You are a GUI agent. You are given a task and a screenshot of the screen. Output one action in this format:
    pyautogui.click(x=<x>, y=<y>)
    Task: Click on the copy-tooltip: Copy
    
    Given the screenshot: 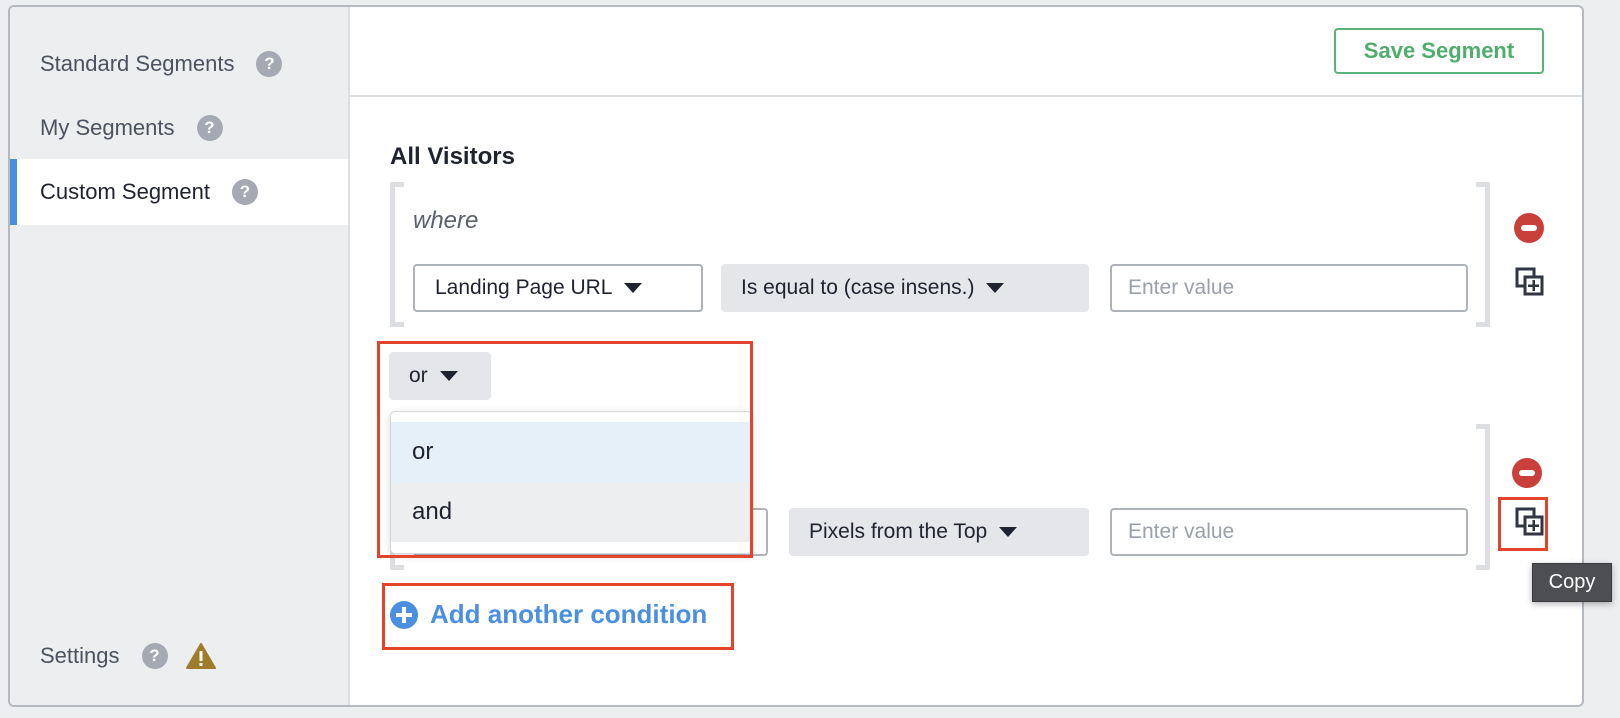 What is the action you would take?
    pyautogui.click(x=1572, y=582)
    